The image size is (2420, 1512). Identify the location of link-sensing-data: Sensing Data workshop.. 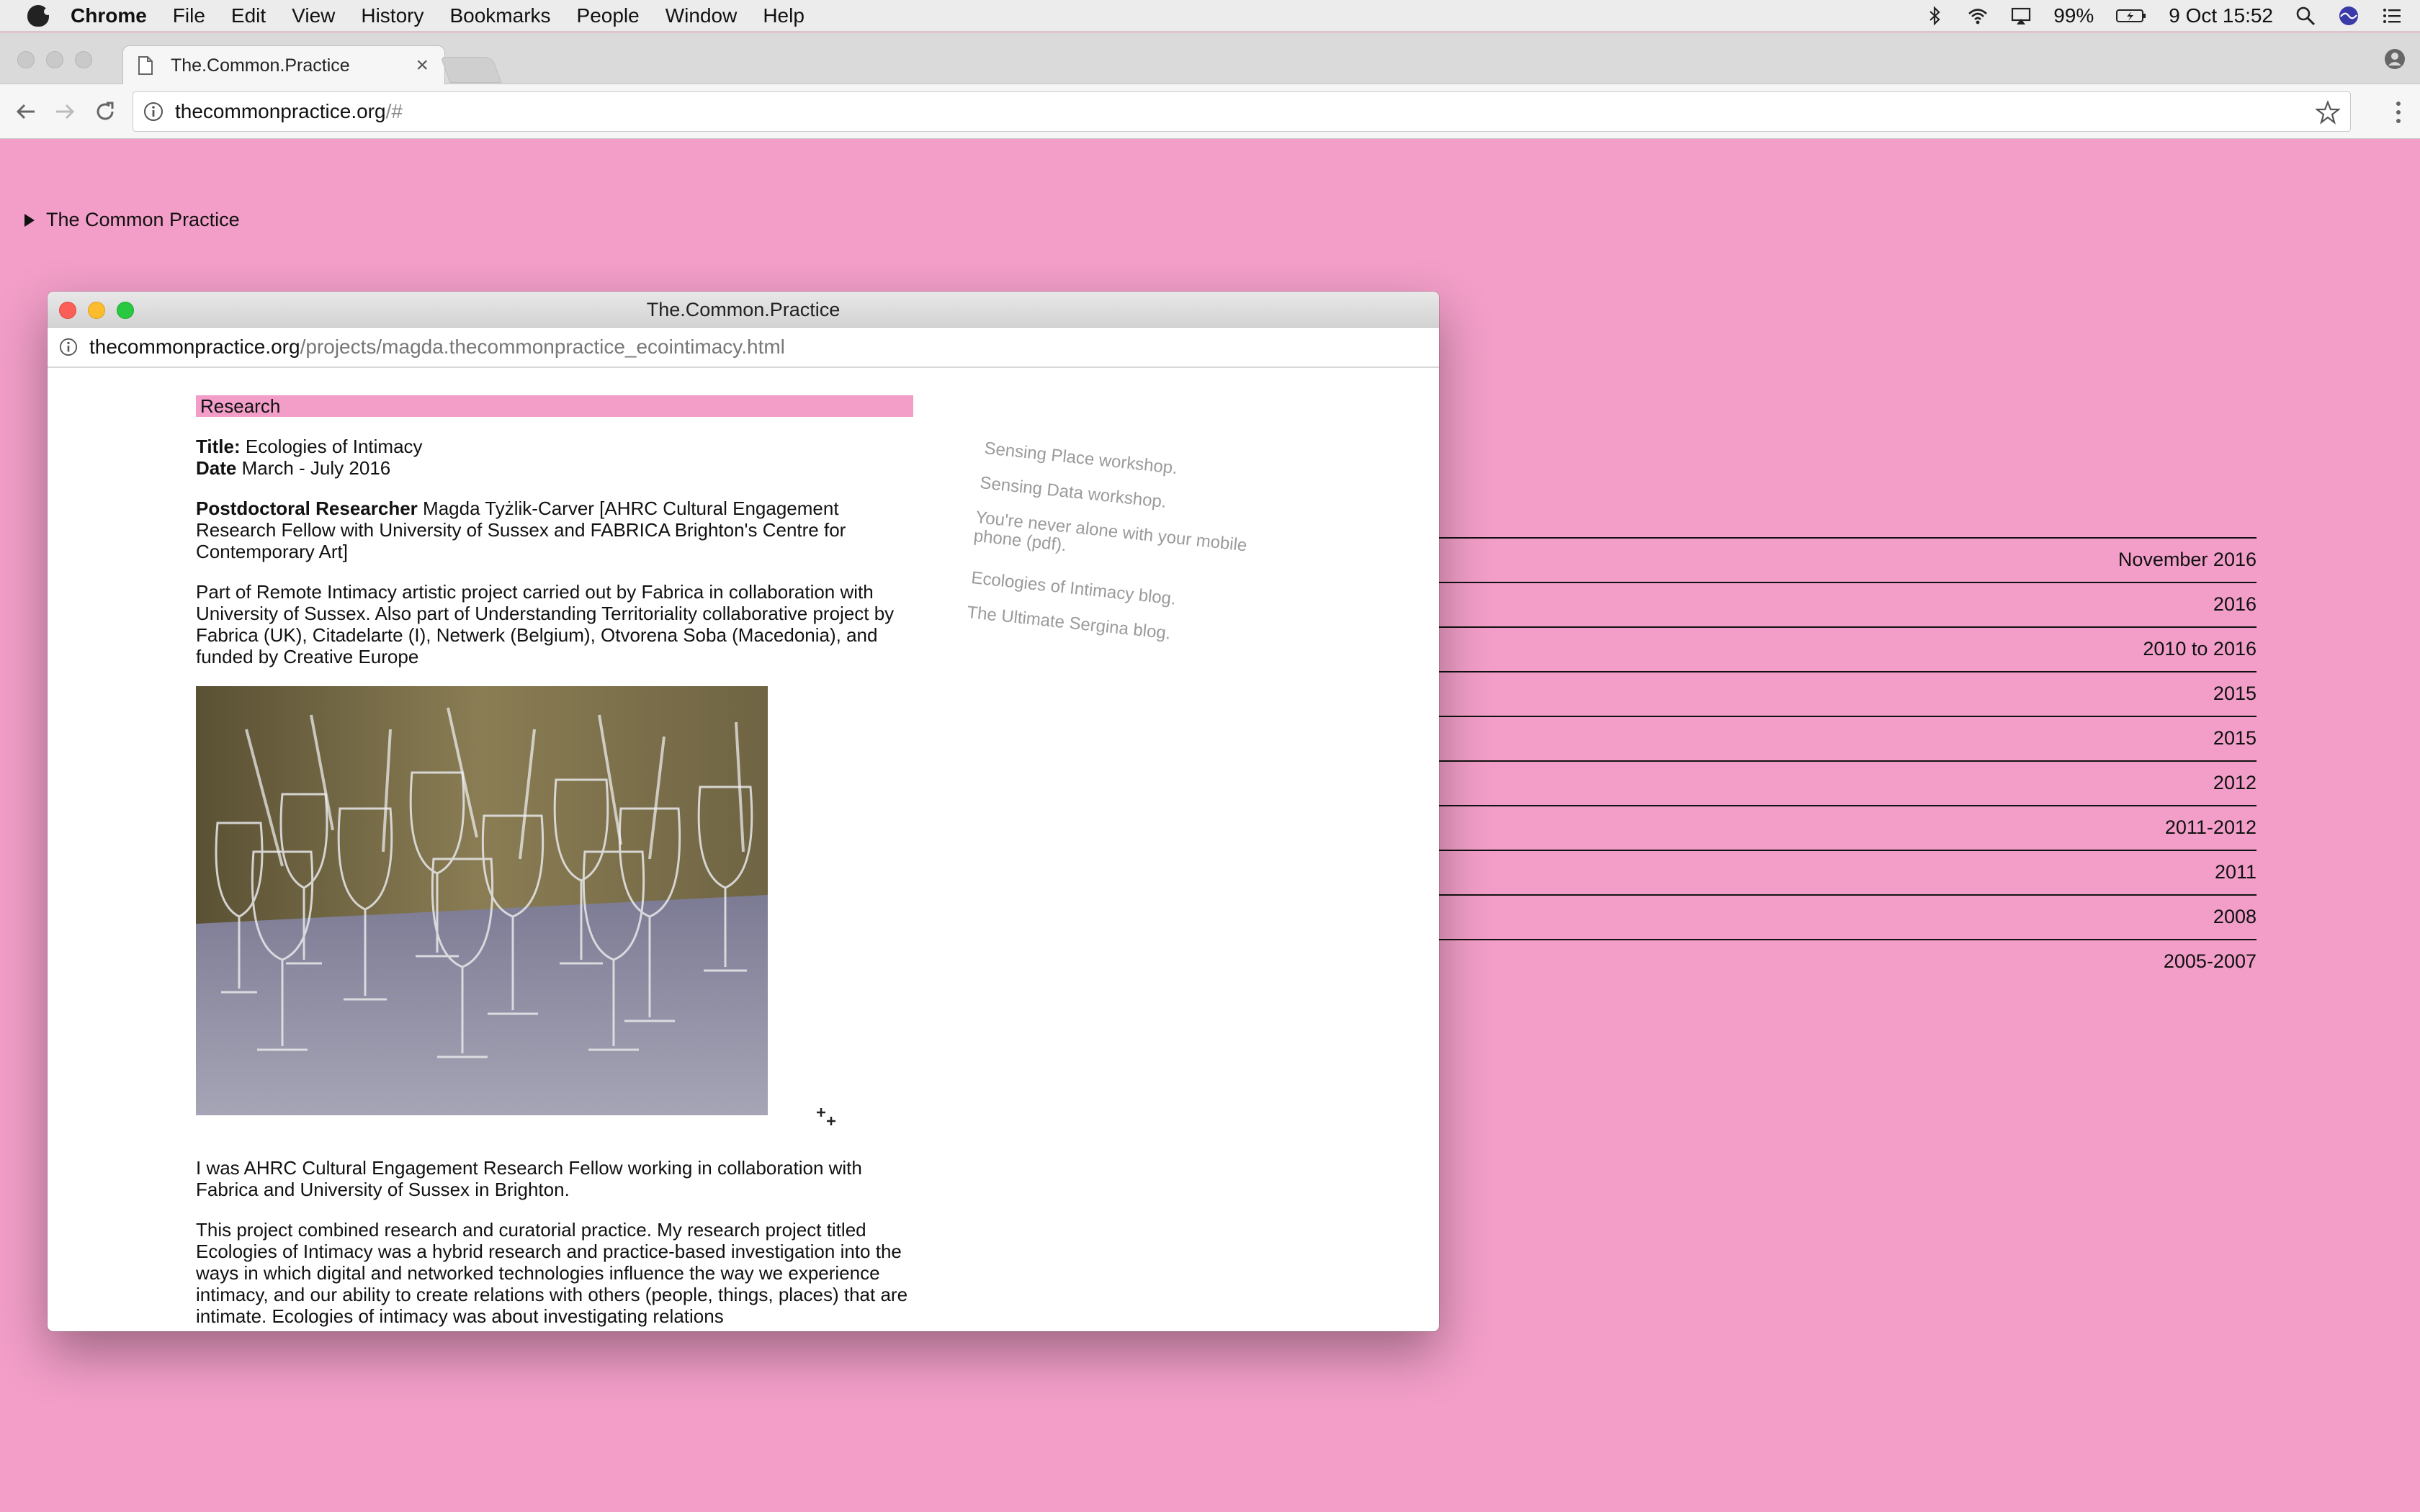
(1073, 492).